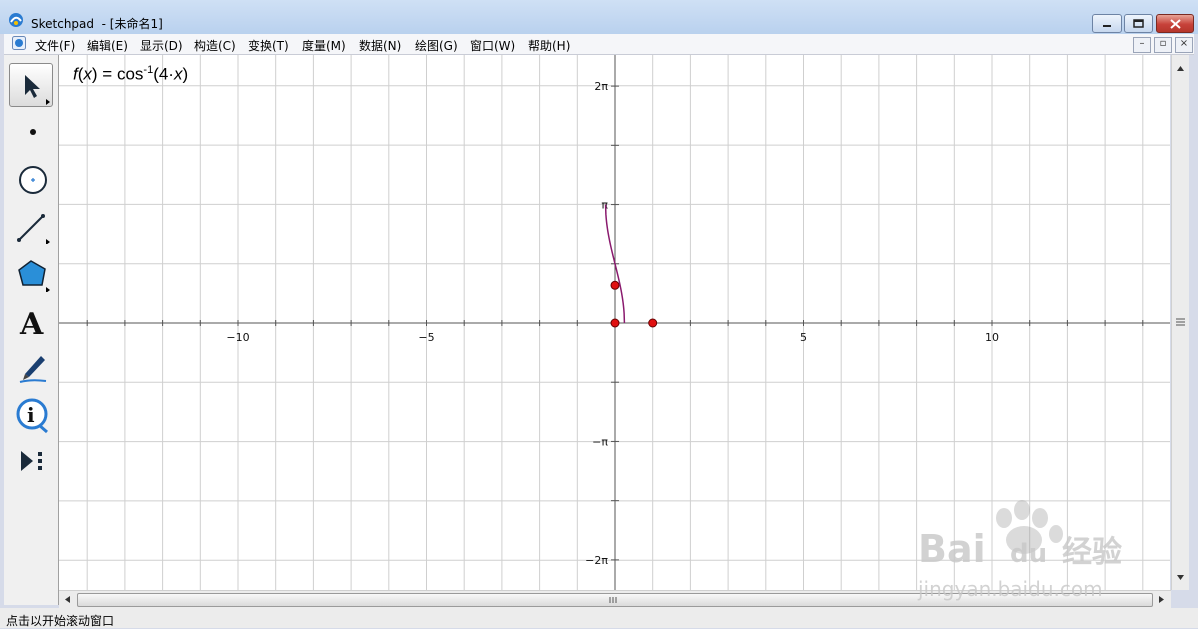 This screenshot has width=1198, height=629. Describe the element at coordinates (601, 86) in the screenshot. I see `y-axis-tick-label: 2π` at that location.